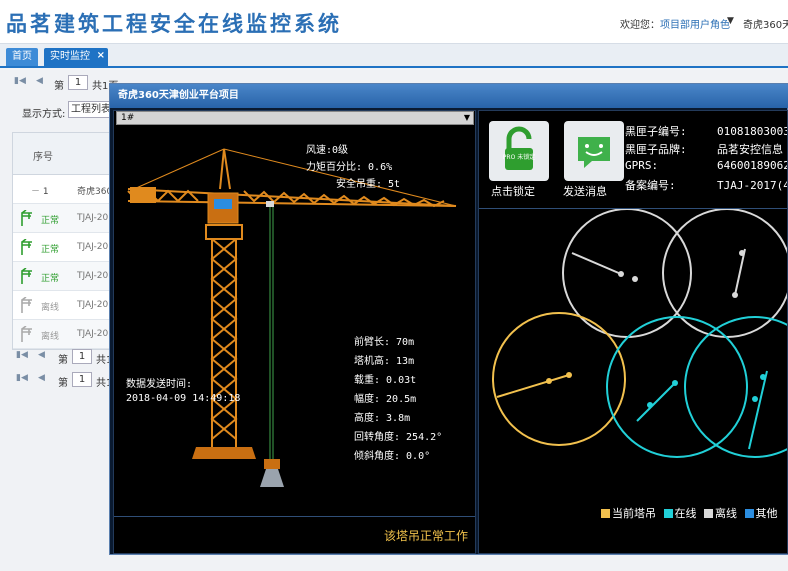 Image resolution: width=788 pixels, height=571 pixels. I want to click on project-row: － 1 奇虎360, so click(63, 189).